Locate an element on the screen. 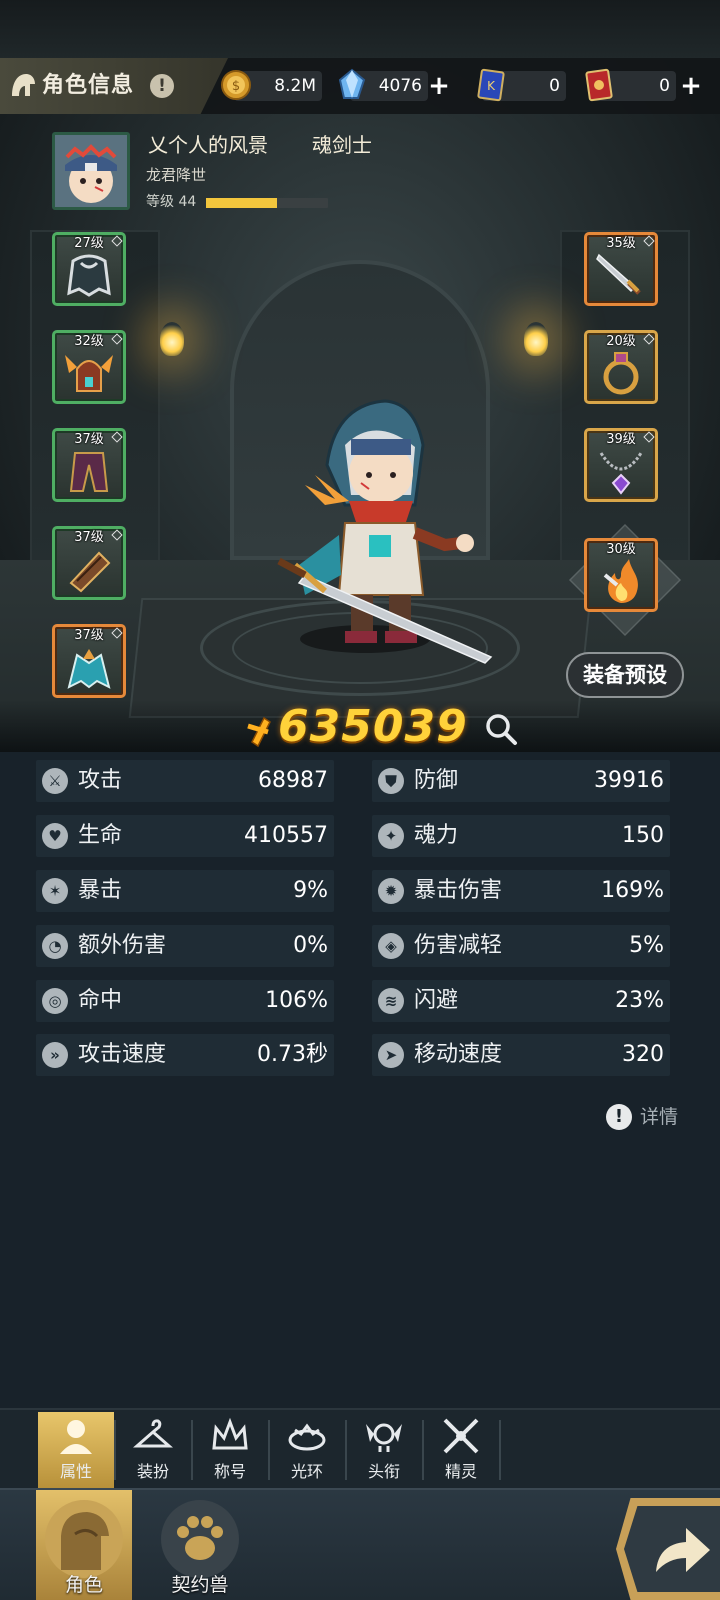 The height and width of the screenshot is (1600, 720). accuracy-icon: ◎ is located at coordinates (55, 1001).